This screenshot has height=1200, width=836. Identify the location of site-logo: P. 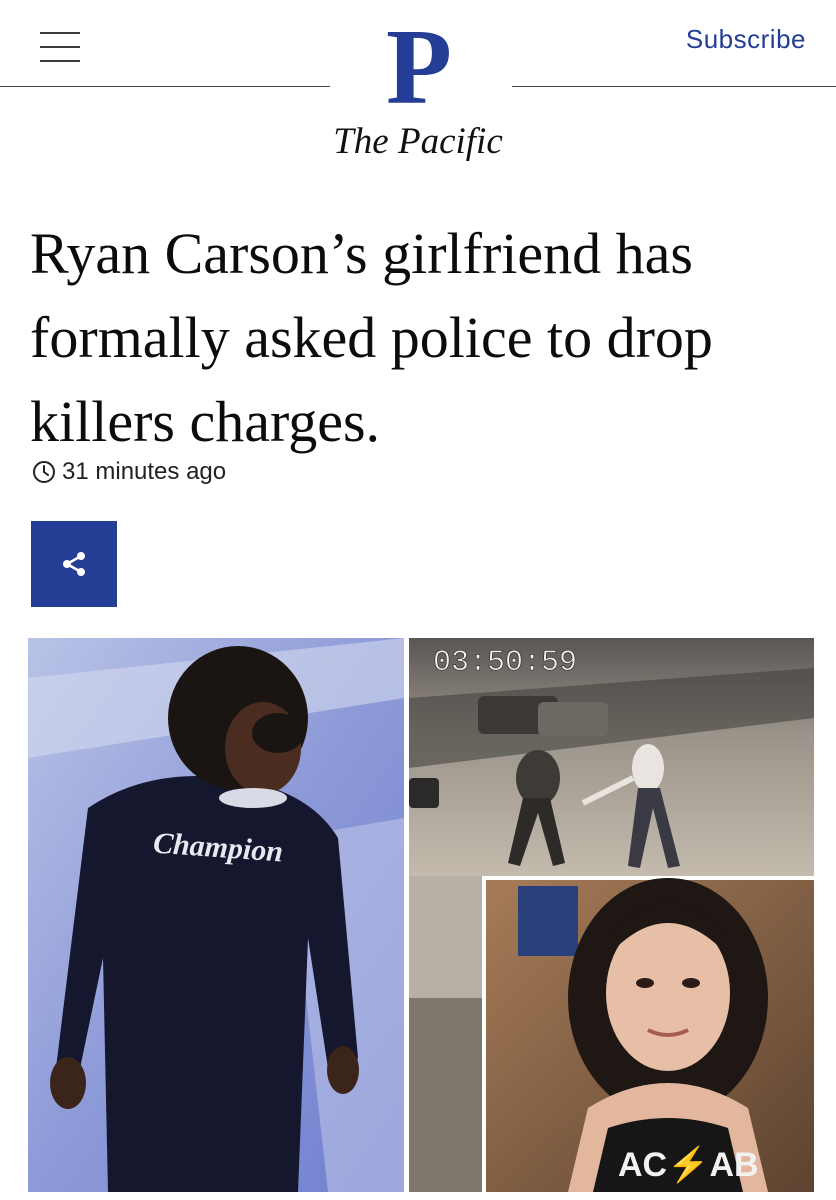
(419, 68).